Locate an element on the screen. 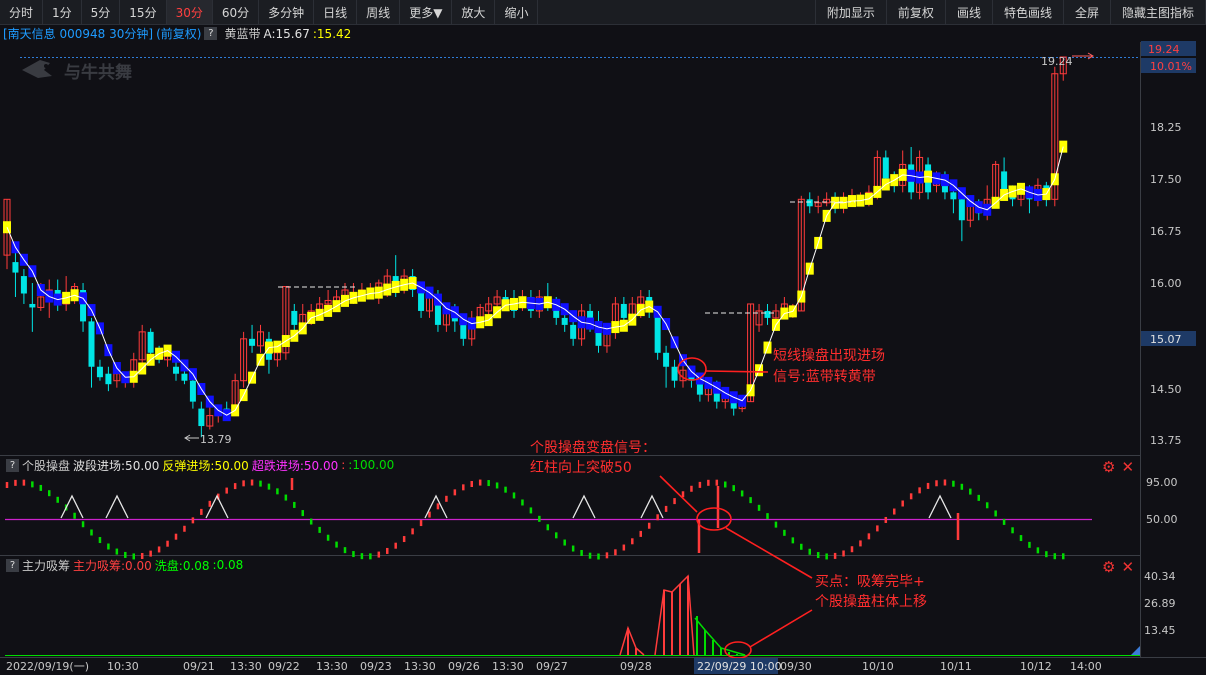 The height and width of the screenshot is (675, 1206). period-30min: 30分 is located at coordinates (189, 12).